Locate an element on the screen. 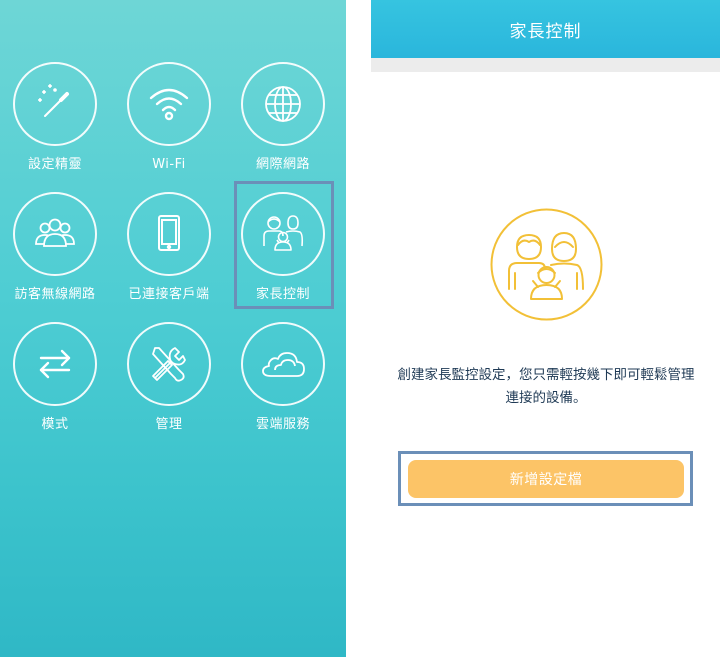  switch-arrows-icon is located at coordinates (55, 364).